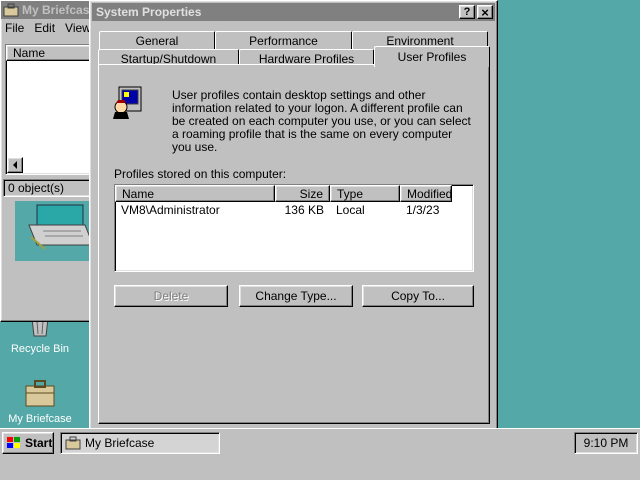 Image resolution: width=640 pixels, height=480 pixels. What do you see at coordinates (195, 193) in the screenshot?
I see `column-header-name: Name` at bounding box center [195, 193].